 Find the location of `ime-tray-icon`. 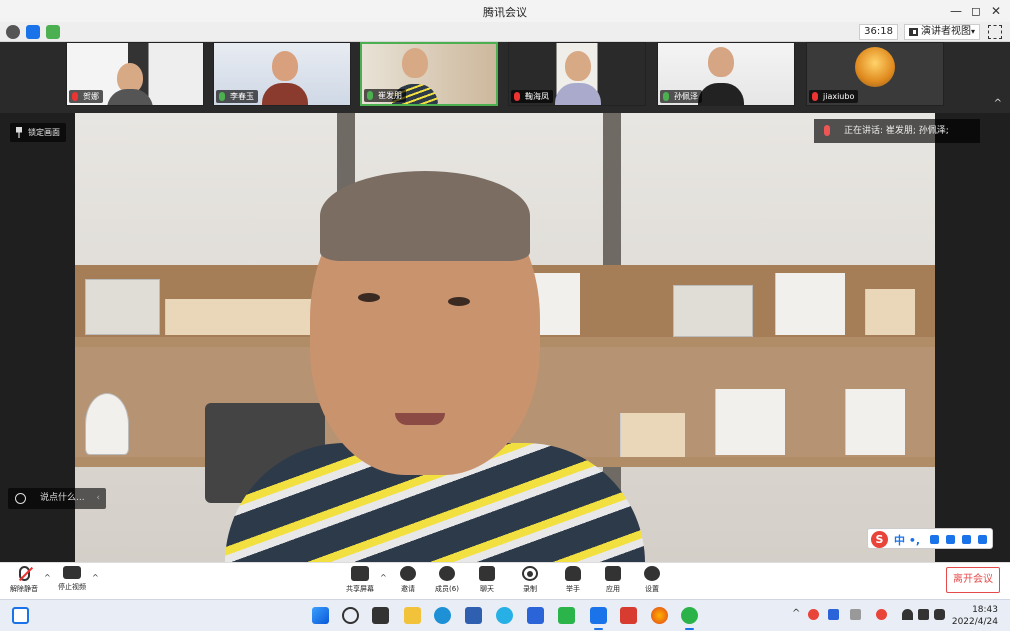

ime-tray-icon is located at coordinates (855, 614).